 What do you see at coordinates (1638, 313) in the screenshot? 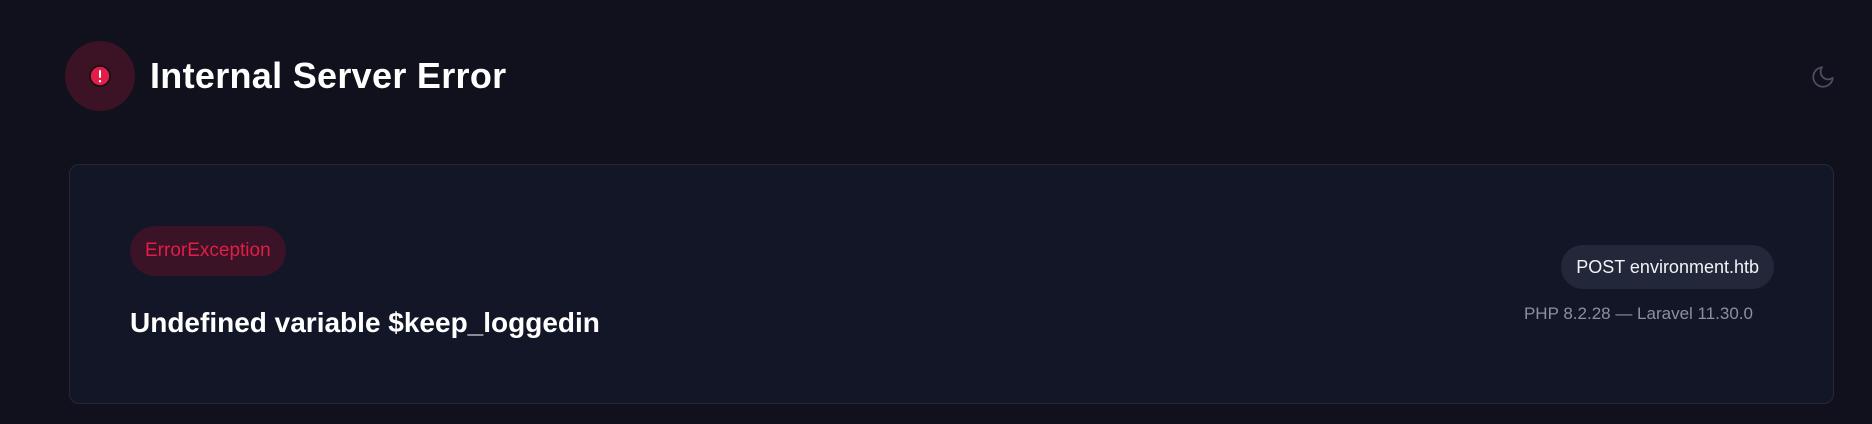
I see `framework-versions: PHP 8.2.28 — Laravel 11.30.0` at bounding box center [1638, 313].